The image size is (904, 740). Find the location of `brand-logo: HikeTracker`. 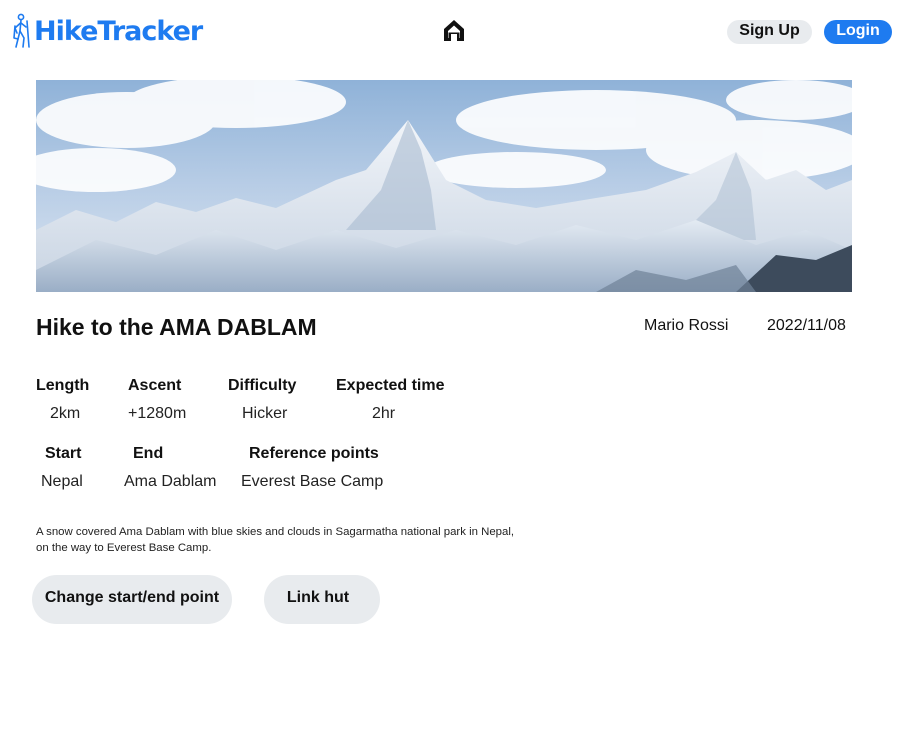

brand-logo: HikeTracker is located at coordinates (107, 31).